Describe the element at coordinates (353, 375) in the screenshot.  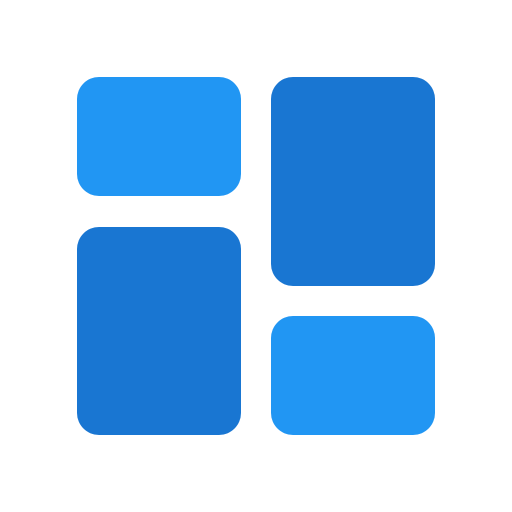
I see `tile-bottom-right` at that location.